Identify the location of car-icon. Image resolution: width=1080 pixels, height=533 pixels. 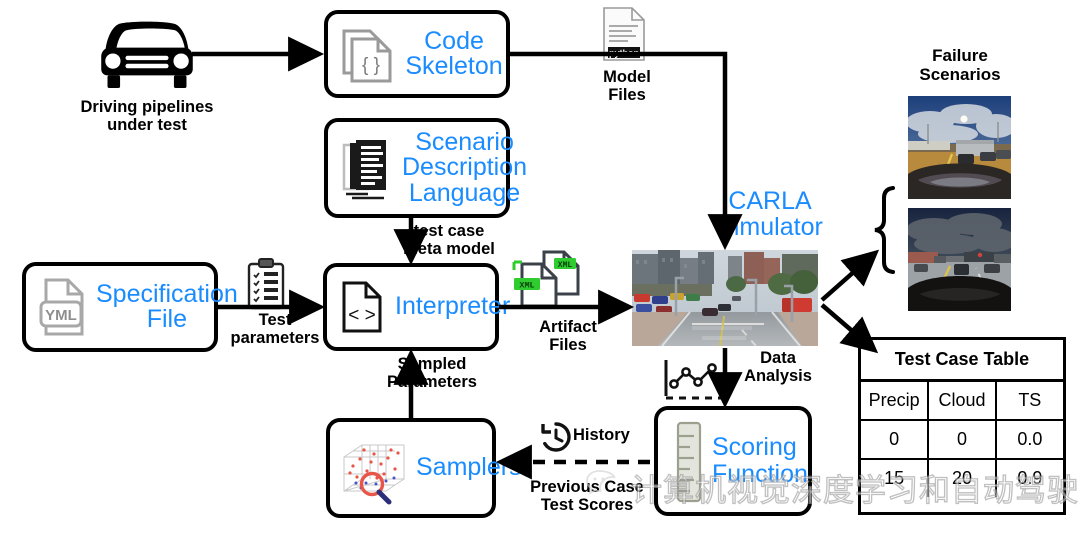
(147, 53).